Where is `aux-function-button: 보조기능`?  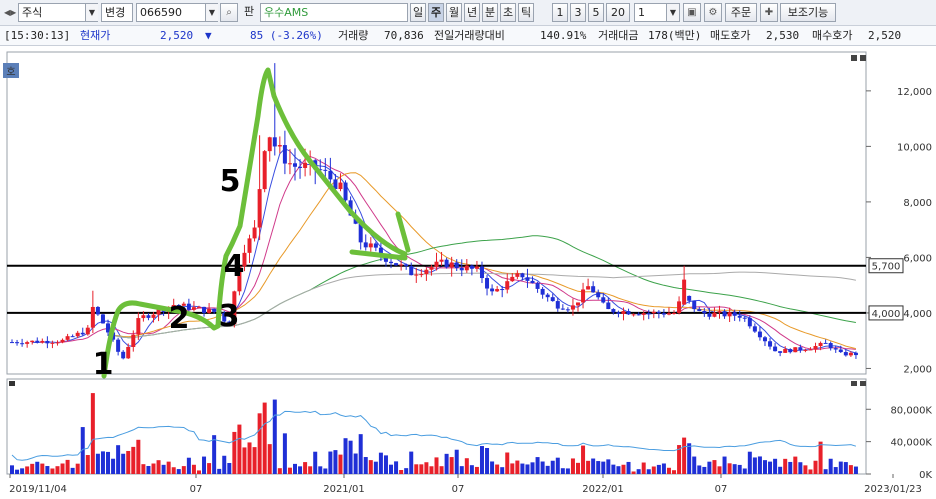
aux-function-button: 보조기능 is located at coordinates (808, 12).